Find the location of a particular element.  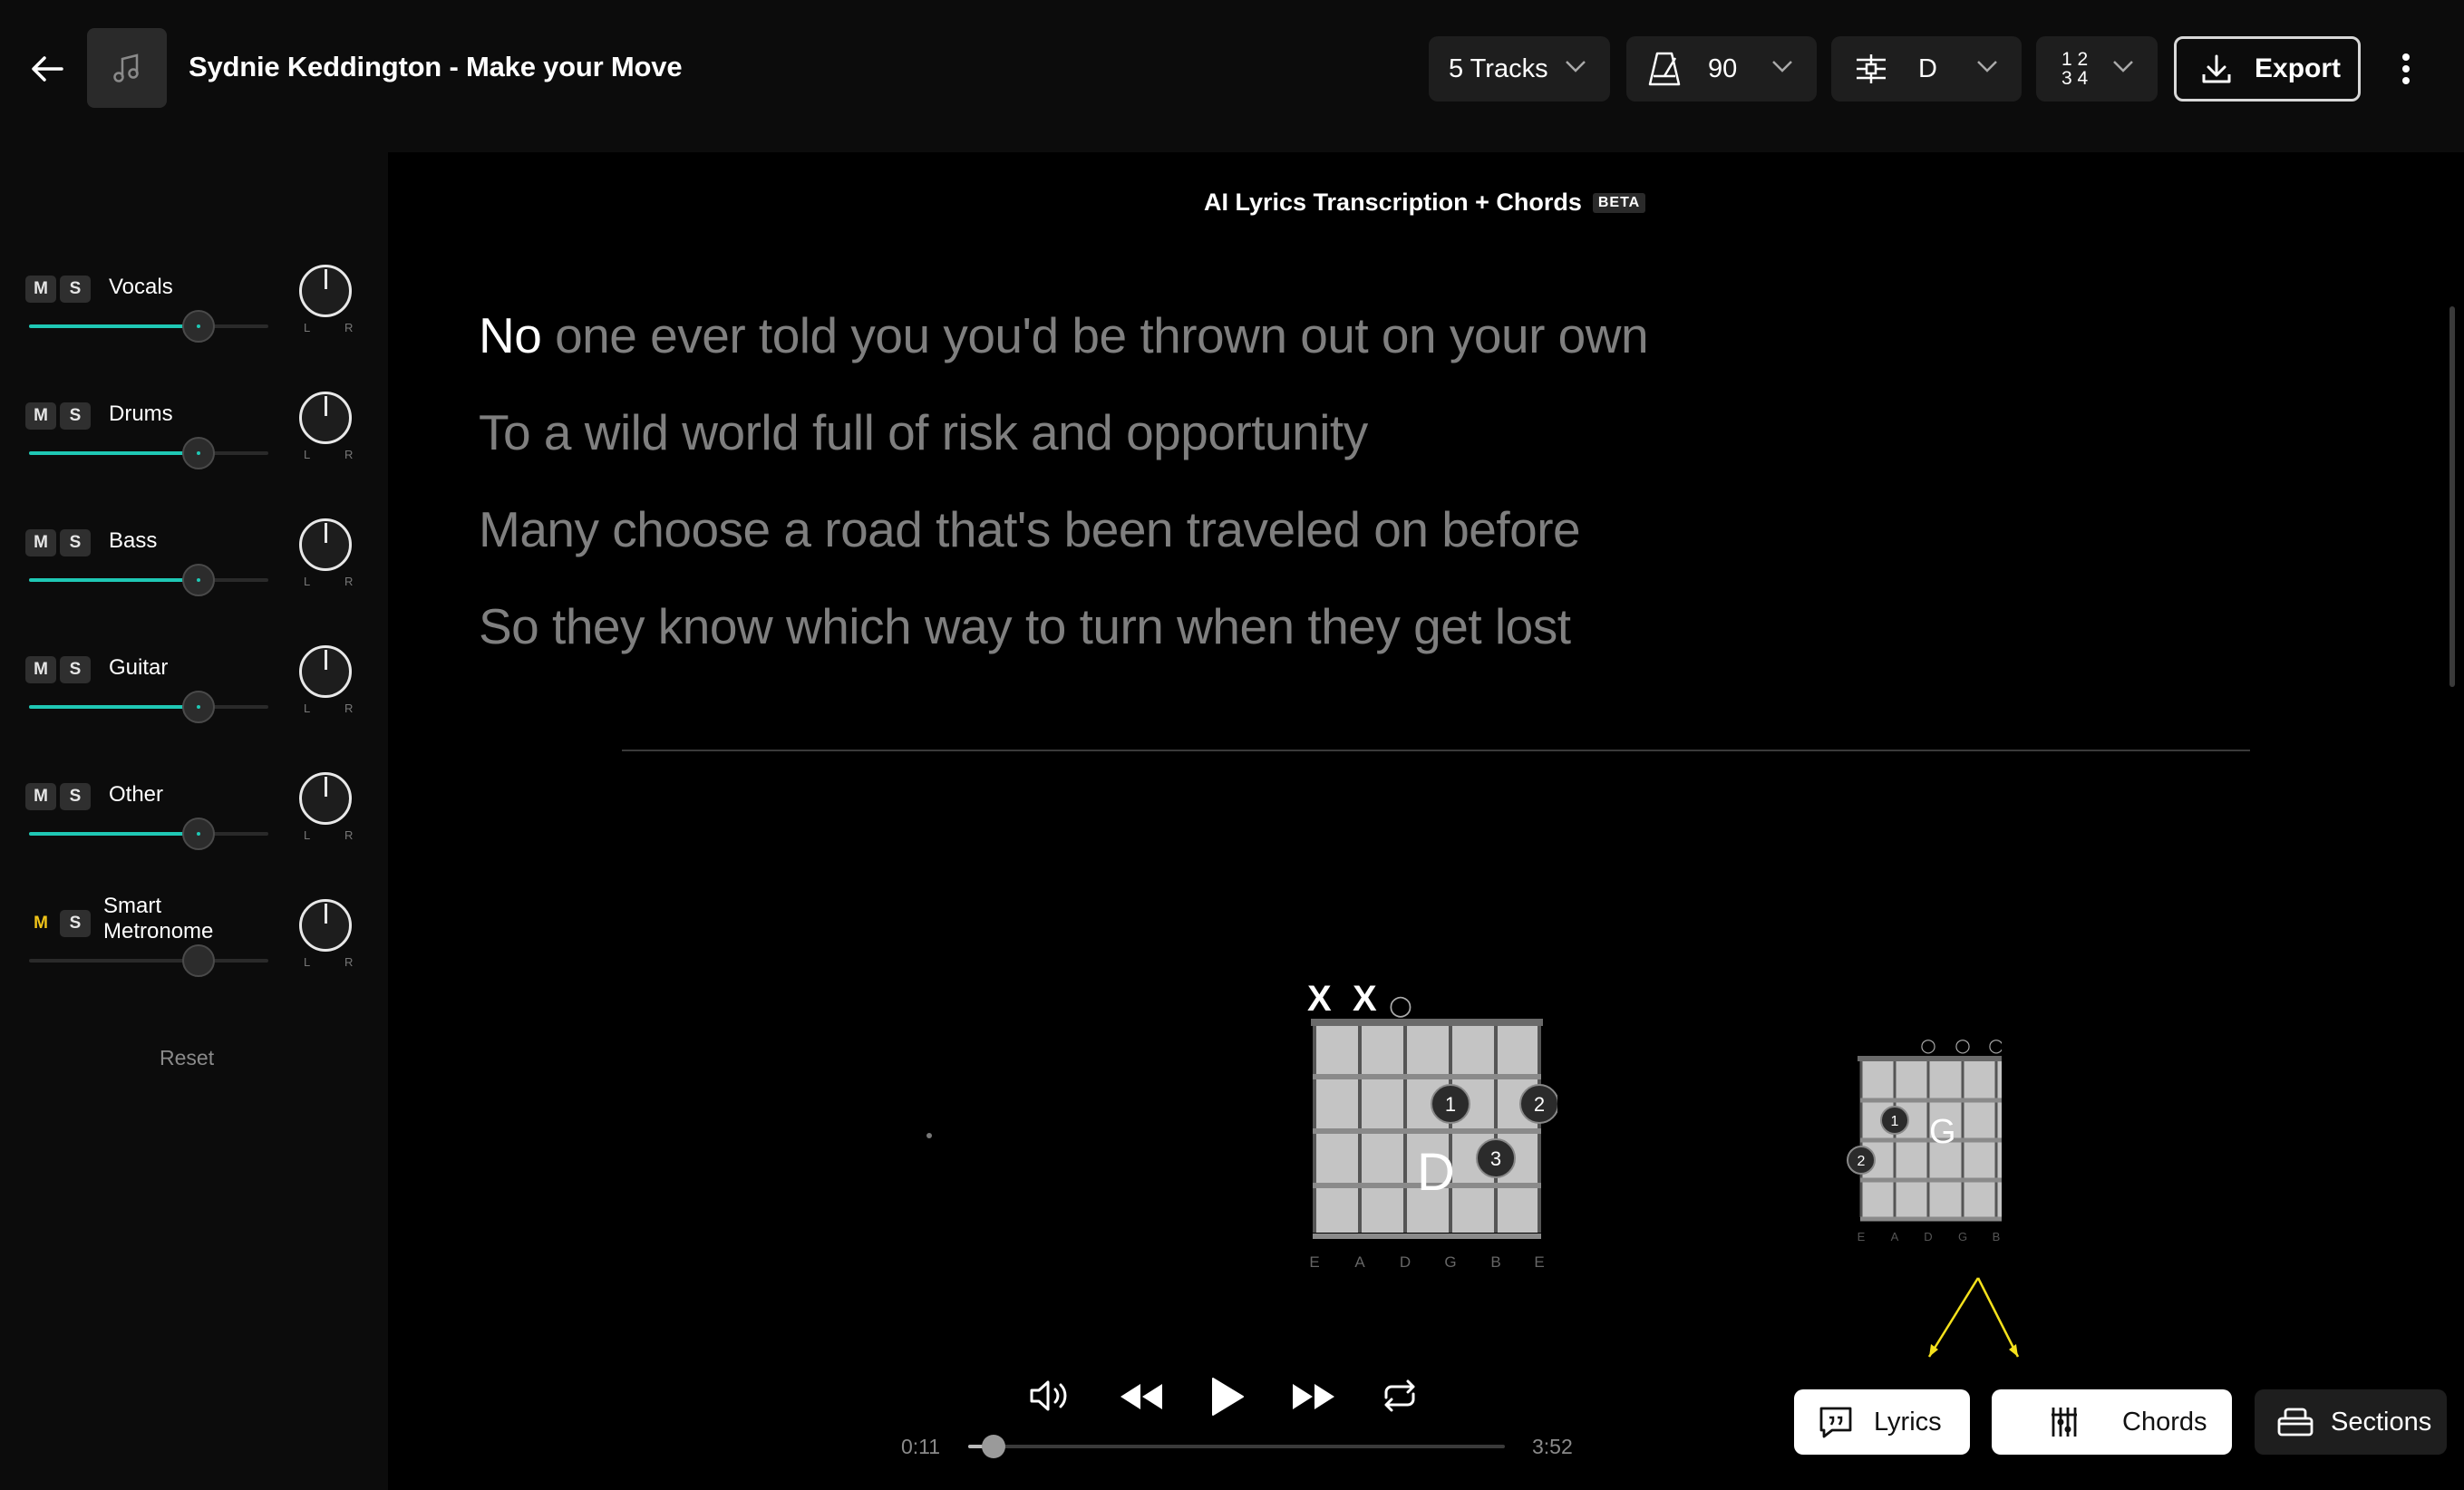

chord-diagram-next: ○ ○ ○ 1 2 3 E A D G B E is located at coordinates (1924, 1138).